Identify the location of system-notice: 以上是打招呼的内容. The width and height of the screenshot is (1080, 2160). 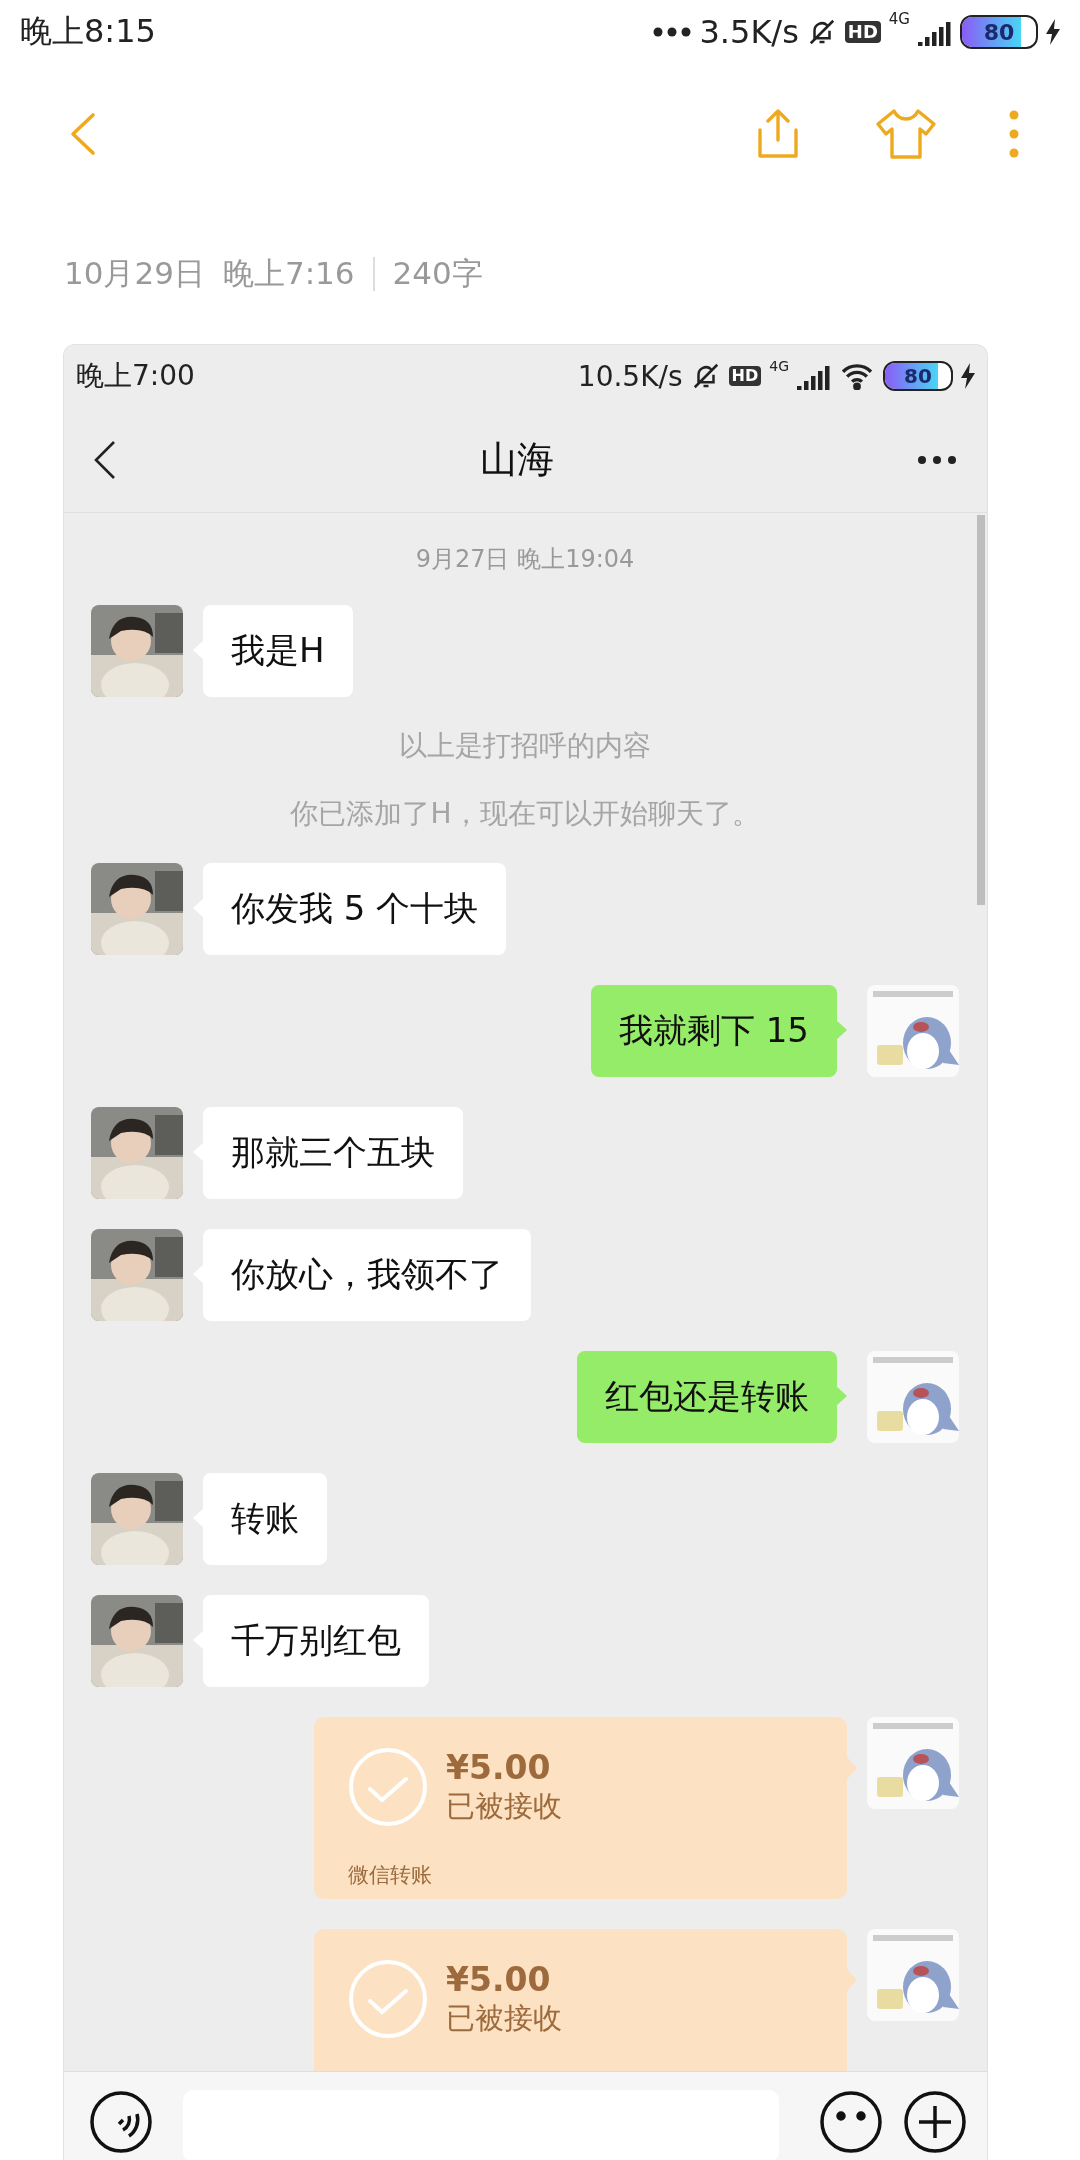
(525, 746).